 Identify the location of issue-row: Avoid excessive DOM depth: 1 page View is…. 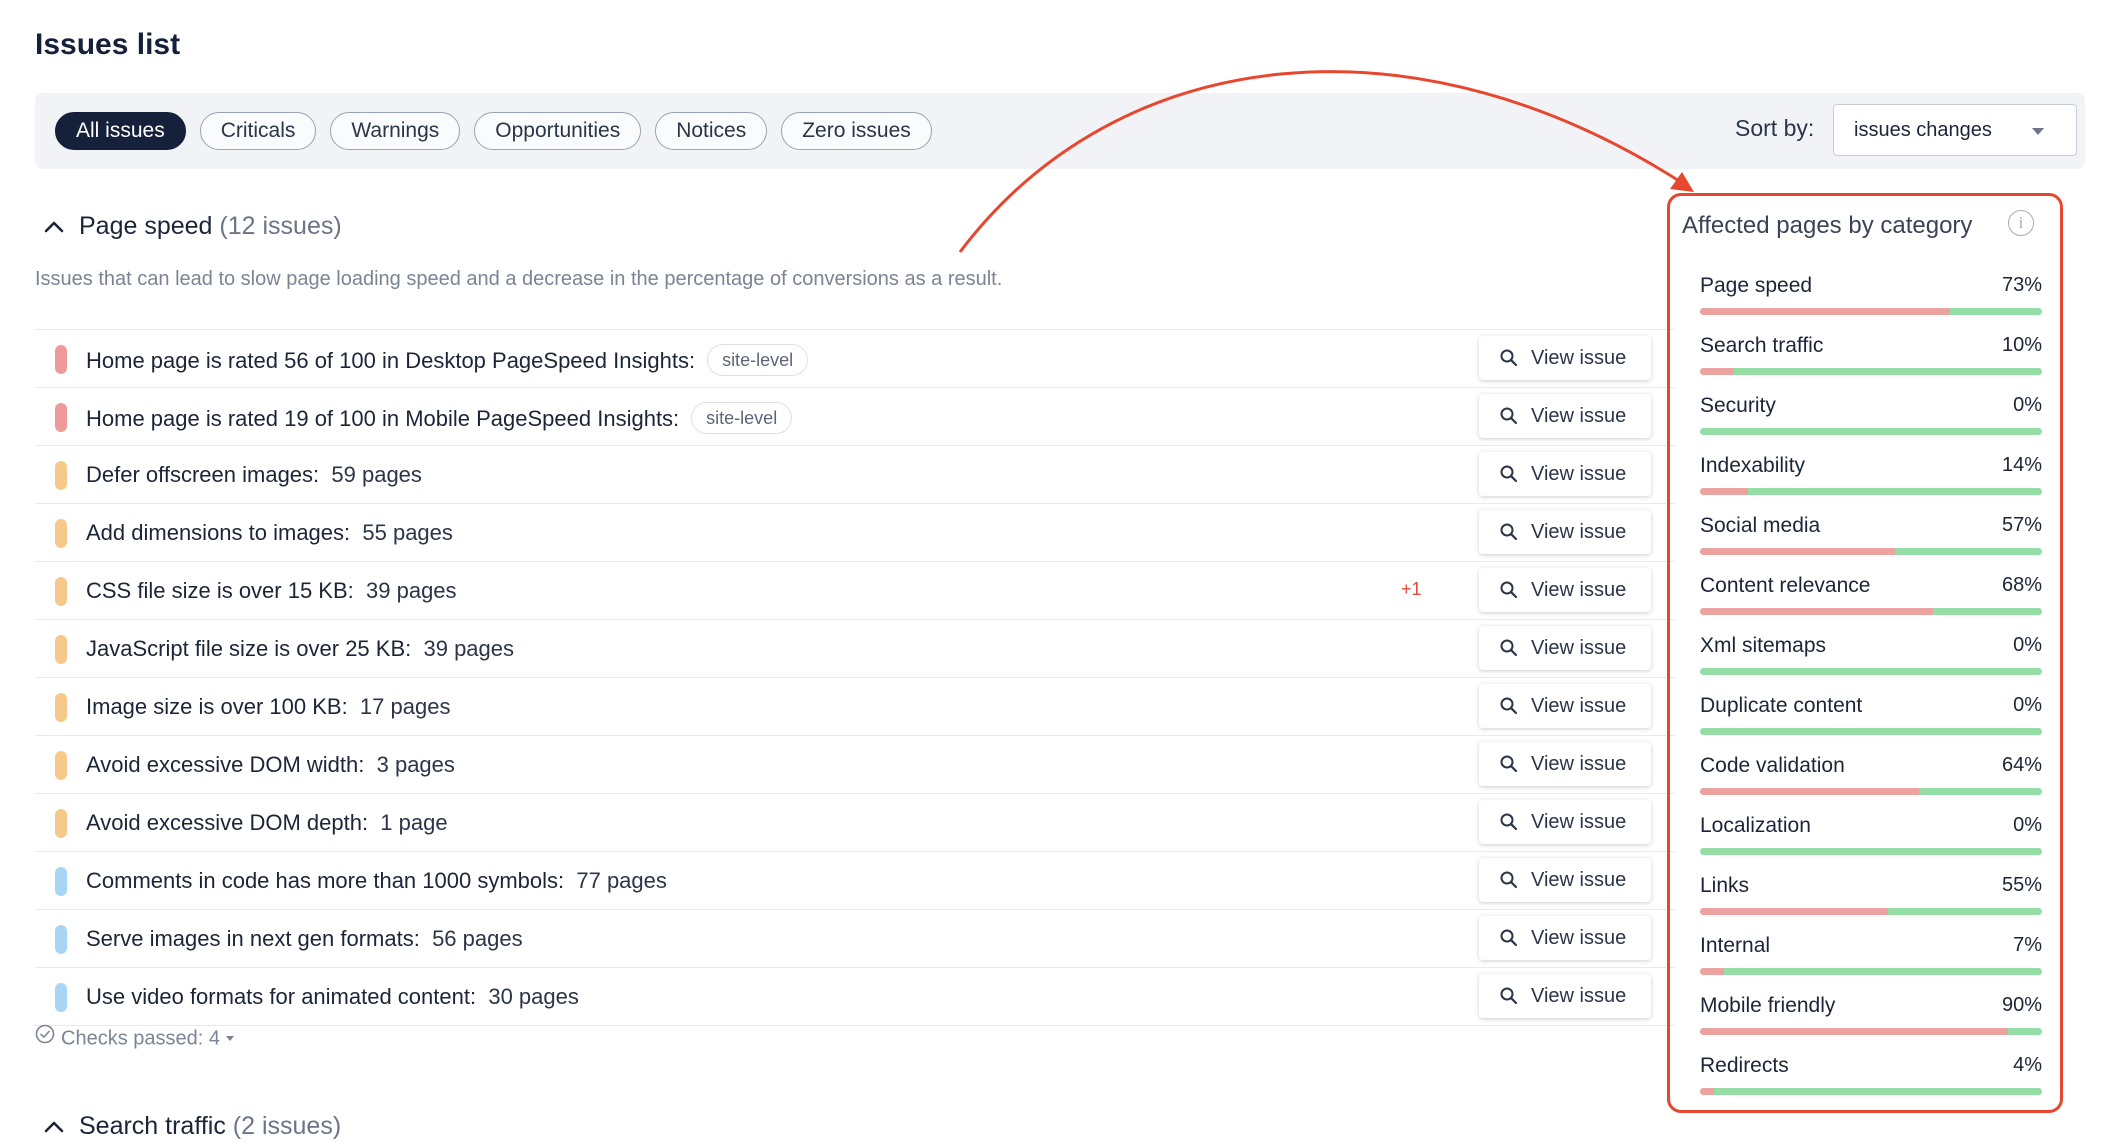
(855, 823).